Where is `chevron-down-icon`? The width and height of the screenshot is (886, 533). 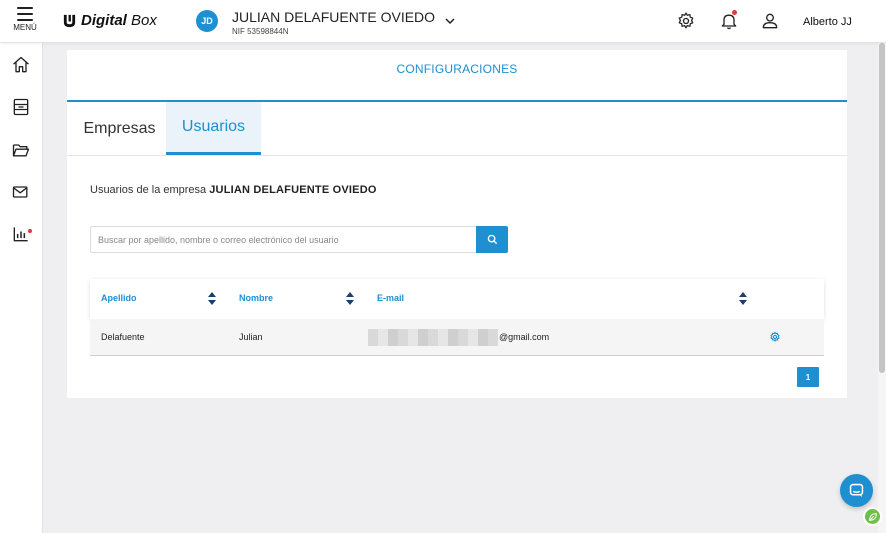
chevron-down-icon is located at coordinates (450, 21).